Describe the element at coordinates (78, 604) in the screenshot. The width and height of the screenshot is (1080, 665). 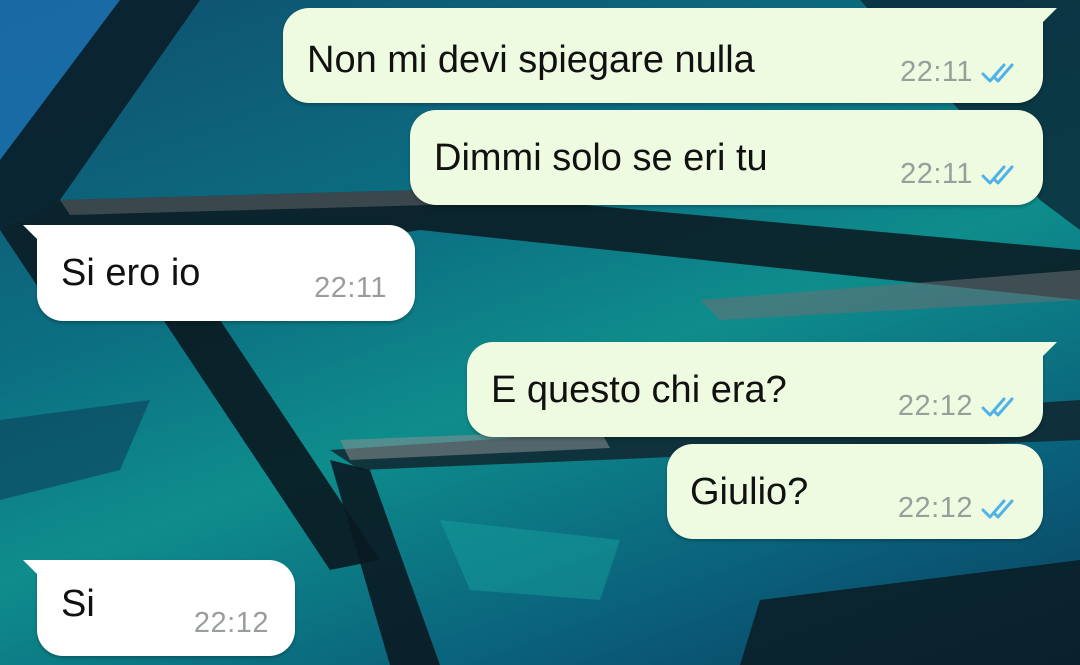
I see `message-text: Si` at that location.